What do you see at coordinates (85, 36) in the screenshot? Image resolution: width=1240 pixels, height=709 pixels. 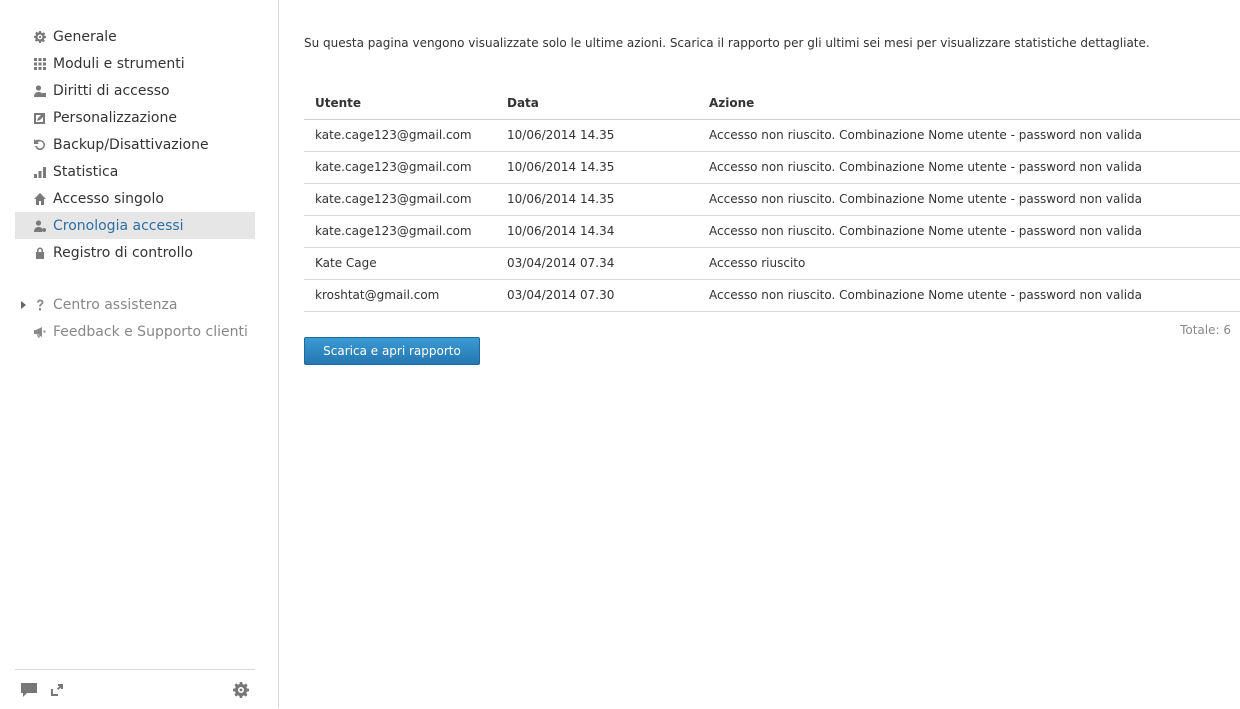 I see `sidebar-item-label: Generale` at bounding box center [85, 36].